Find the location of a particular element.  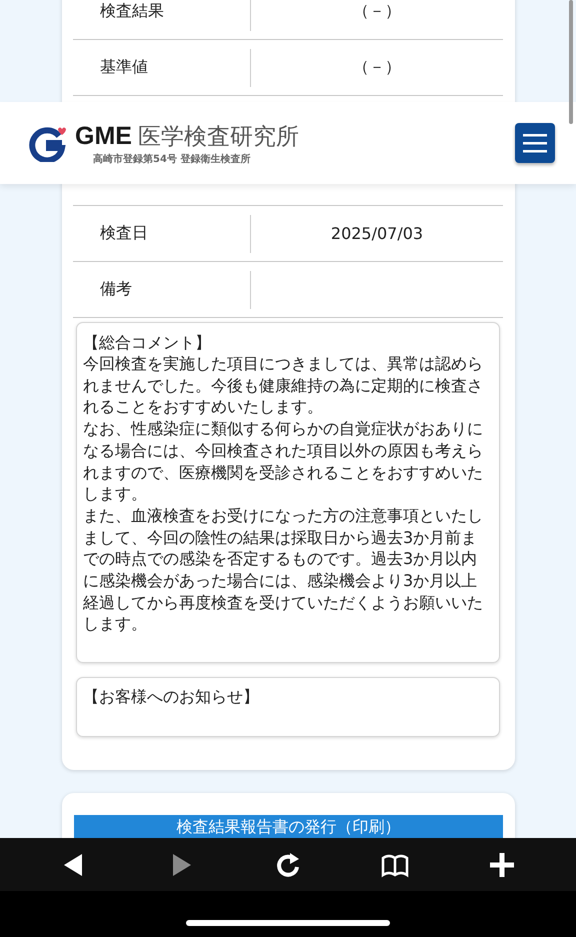

row-label: 基準値 is located at coordinates (124, 67).